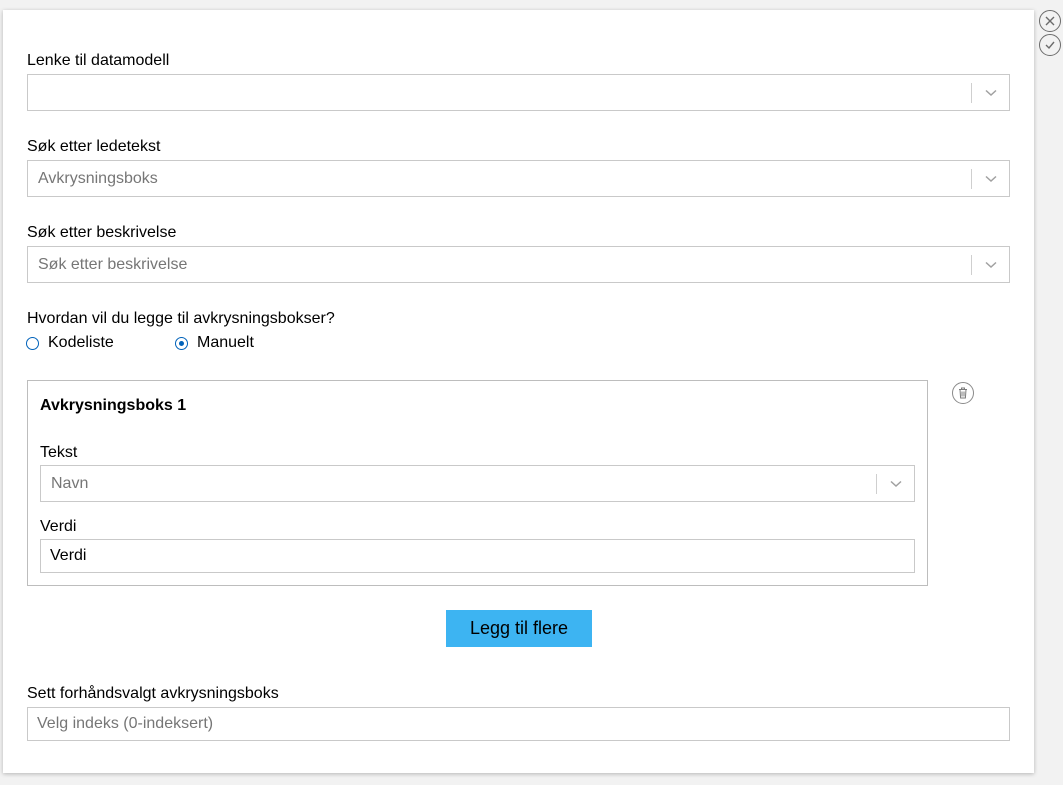 Image resolution: width=1063 pixels, height=785 pixels. Describe the element at coordinates (81, 342) in the screenshot. I see `radio-label: Kodeliste` at that location.